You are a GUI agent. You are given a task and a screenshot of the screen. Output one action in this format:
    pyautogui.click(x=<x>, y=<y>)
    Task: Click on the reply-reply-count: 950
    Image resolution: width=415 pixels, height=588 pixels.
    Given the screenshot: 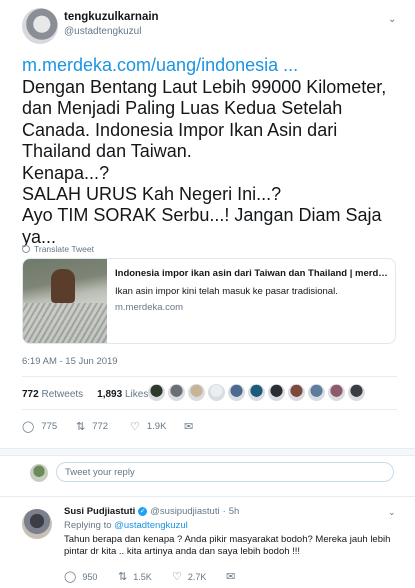 What is the action you would take?
    pyautogui.click(x=90, y=576)
    